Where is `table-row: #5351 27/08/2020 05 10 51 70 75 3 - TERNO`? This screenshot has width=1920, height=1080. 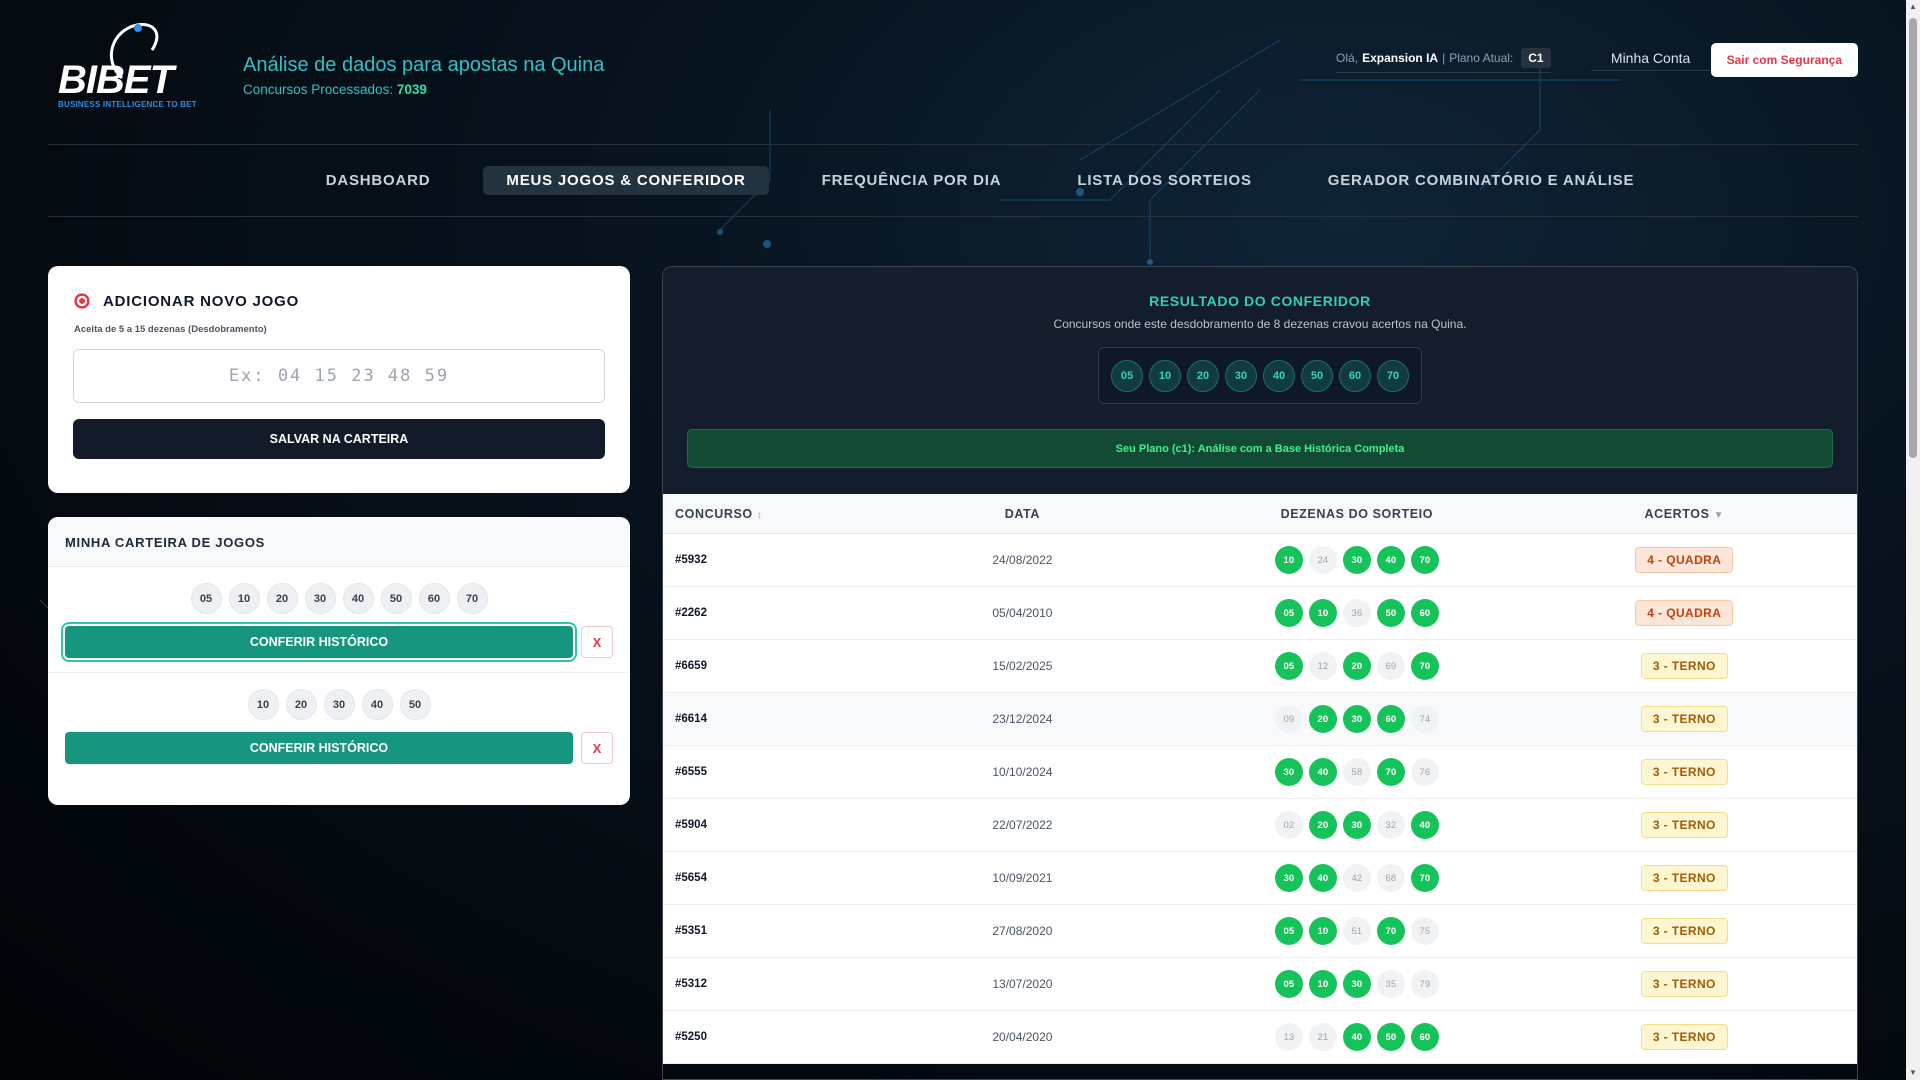
table-row: #5351 27/08/2020 05 10 51 70 75 3 - TERNO is located at coordinates (1260, 931).